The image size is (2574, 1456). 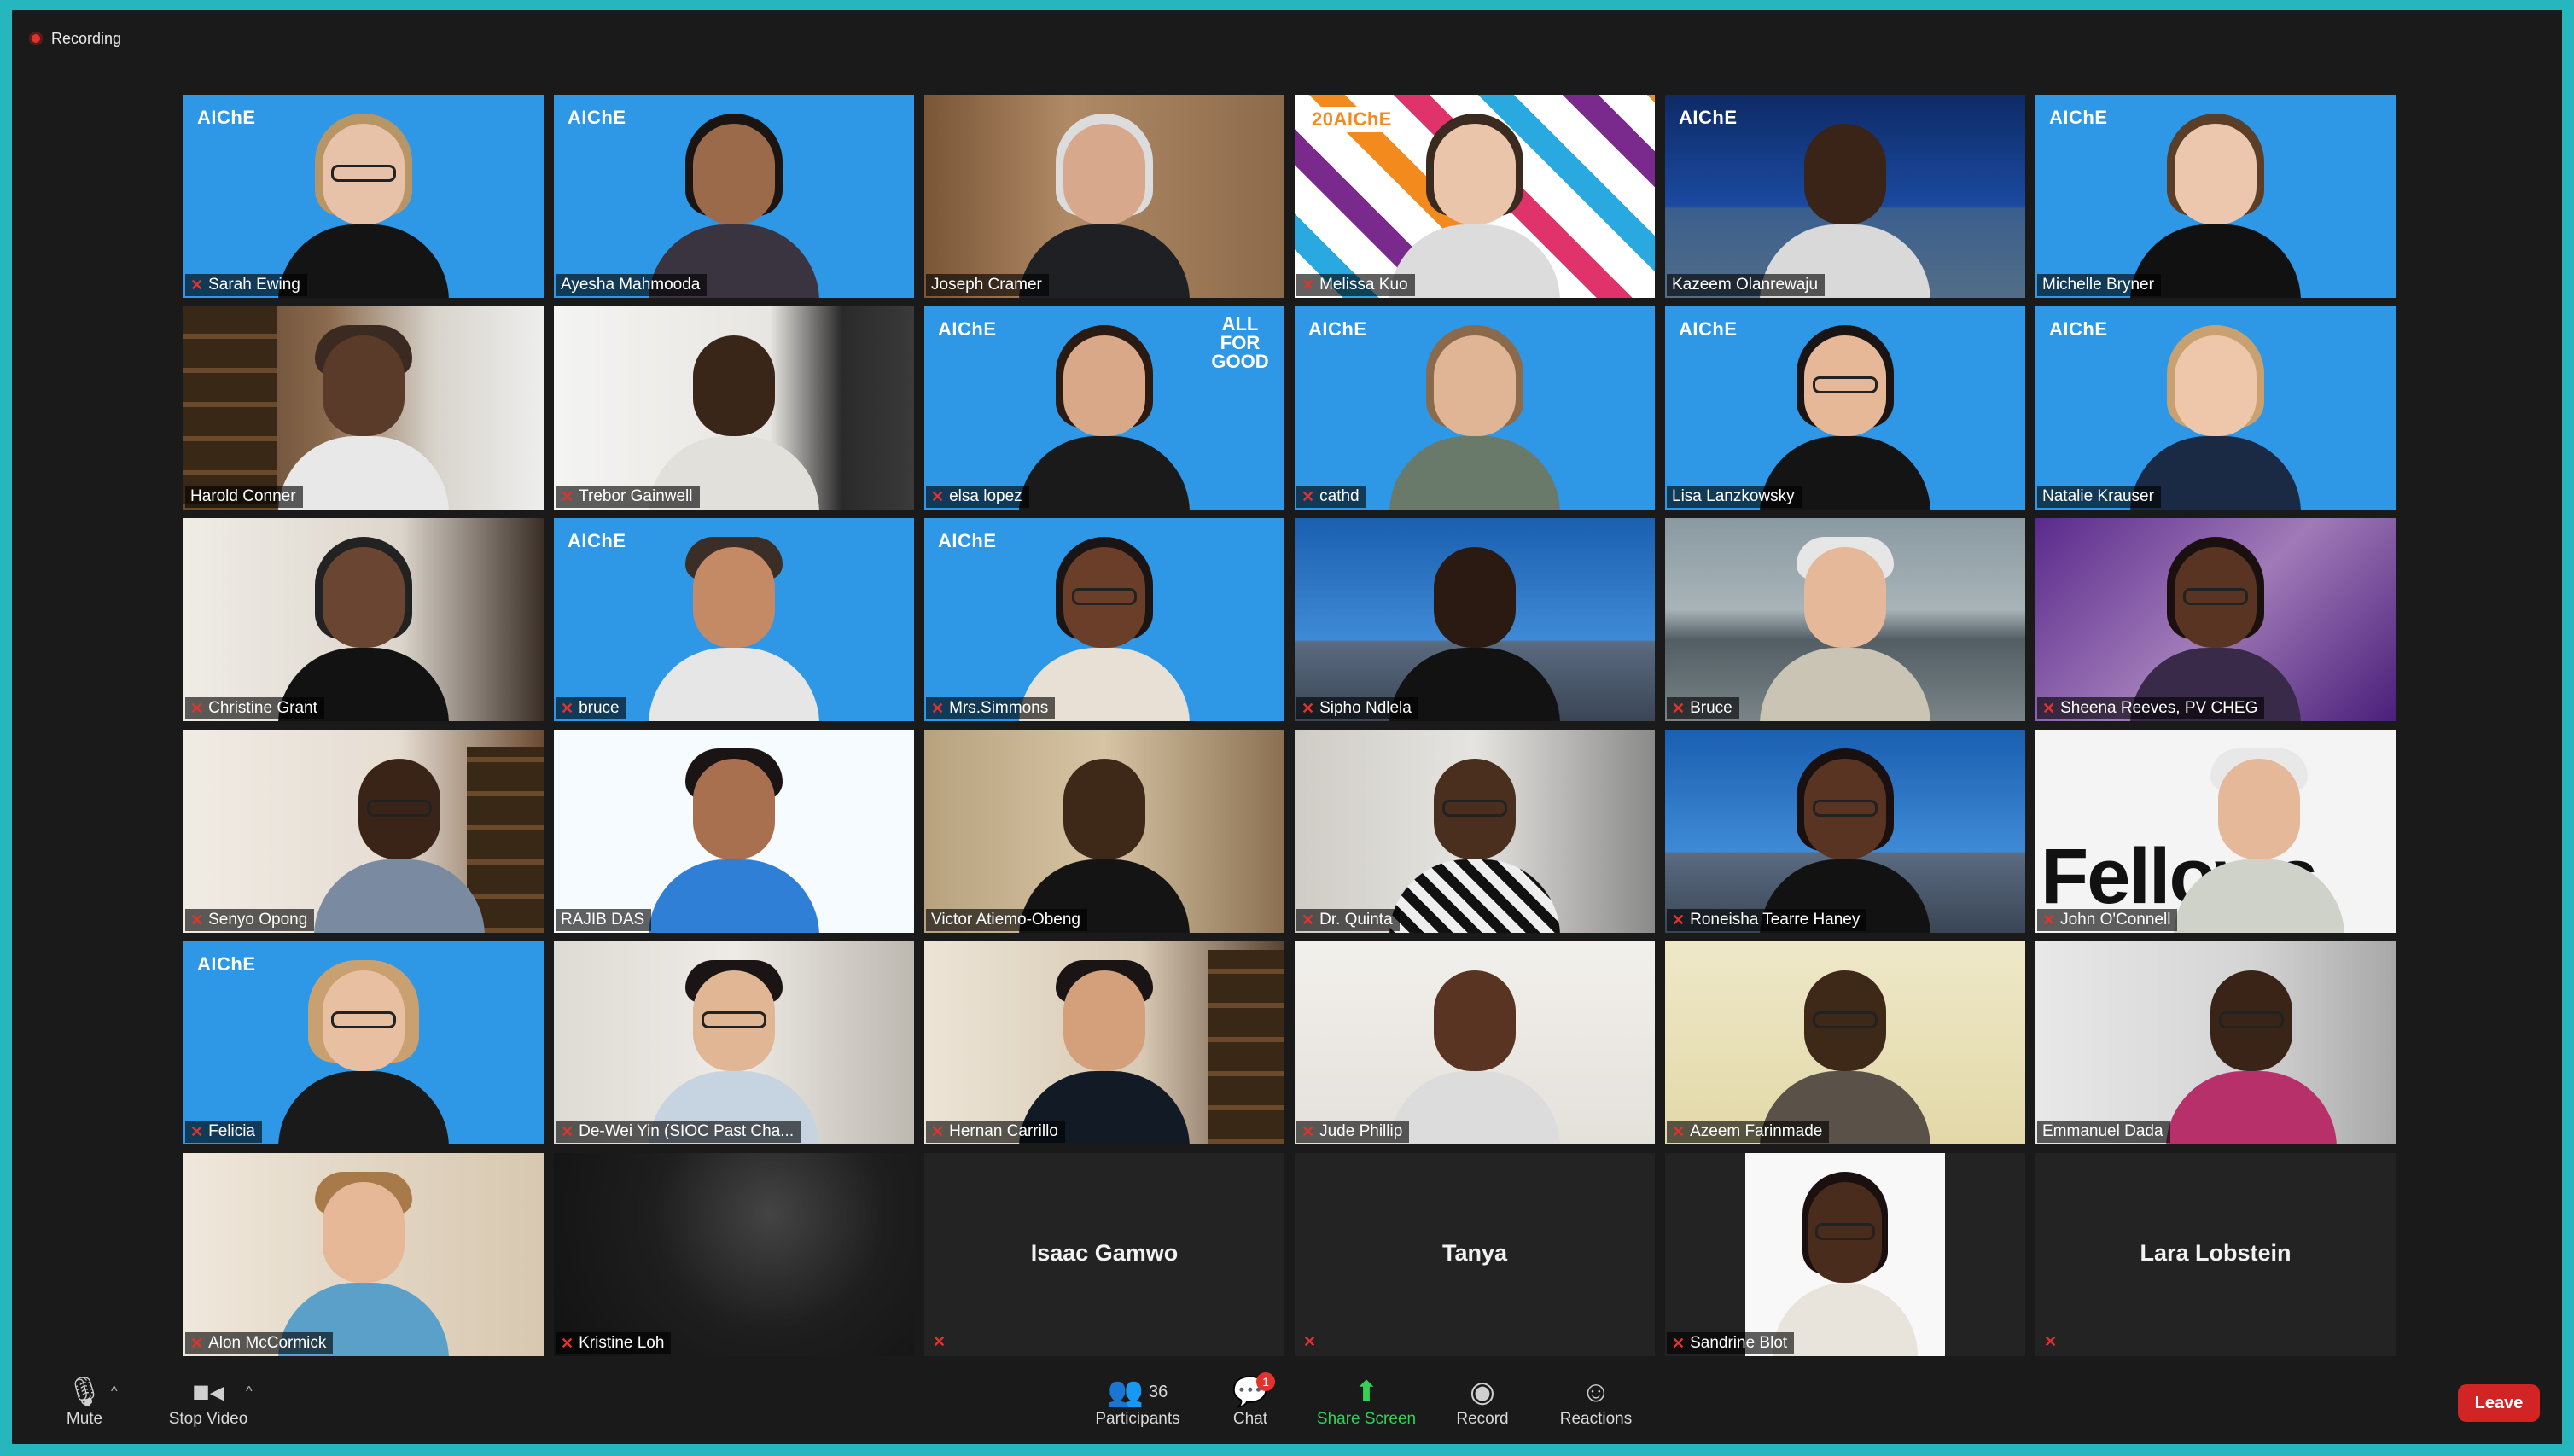 I want to click on video-tile: AIChE ALL FOR GOOD ✕ elsa lopez, so click(x=1104, y=408).